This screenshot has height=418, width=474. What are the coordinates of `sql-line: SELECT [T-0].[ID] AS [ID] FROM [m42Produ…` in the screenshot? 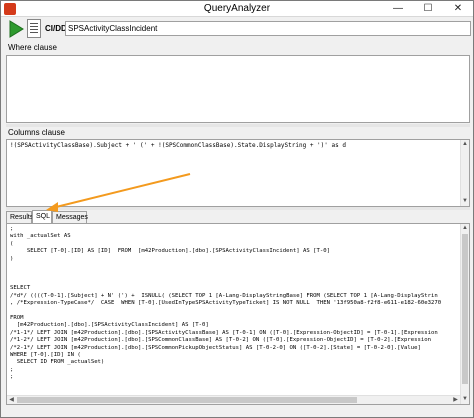 It's located at (170, 251).